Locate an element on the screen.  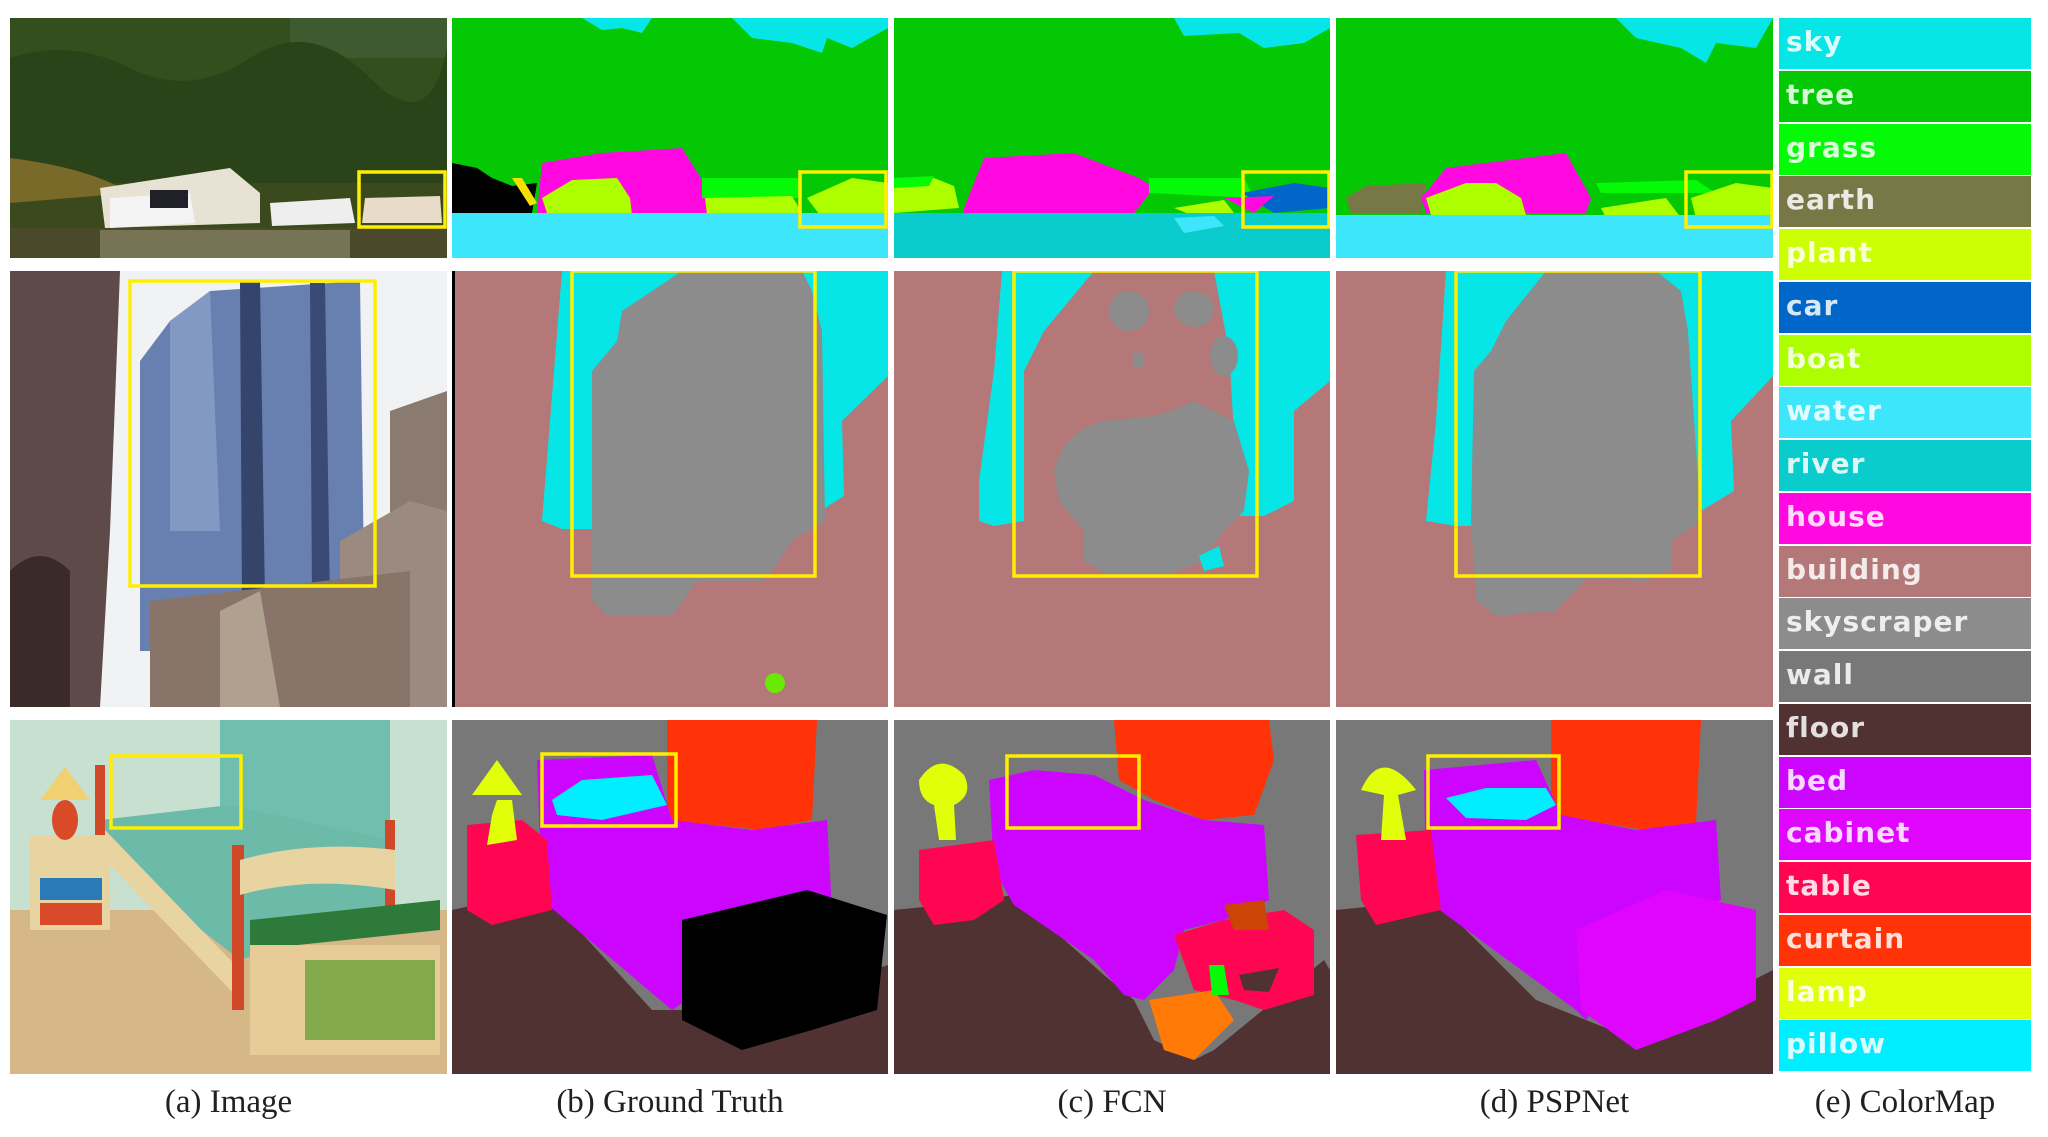
colormap-swatch-car: car is located at coordinates (1905, 307).